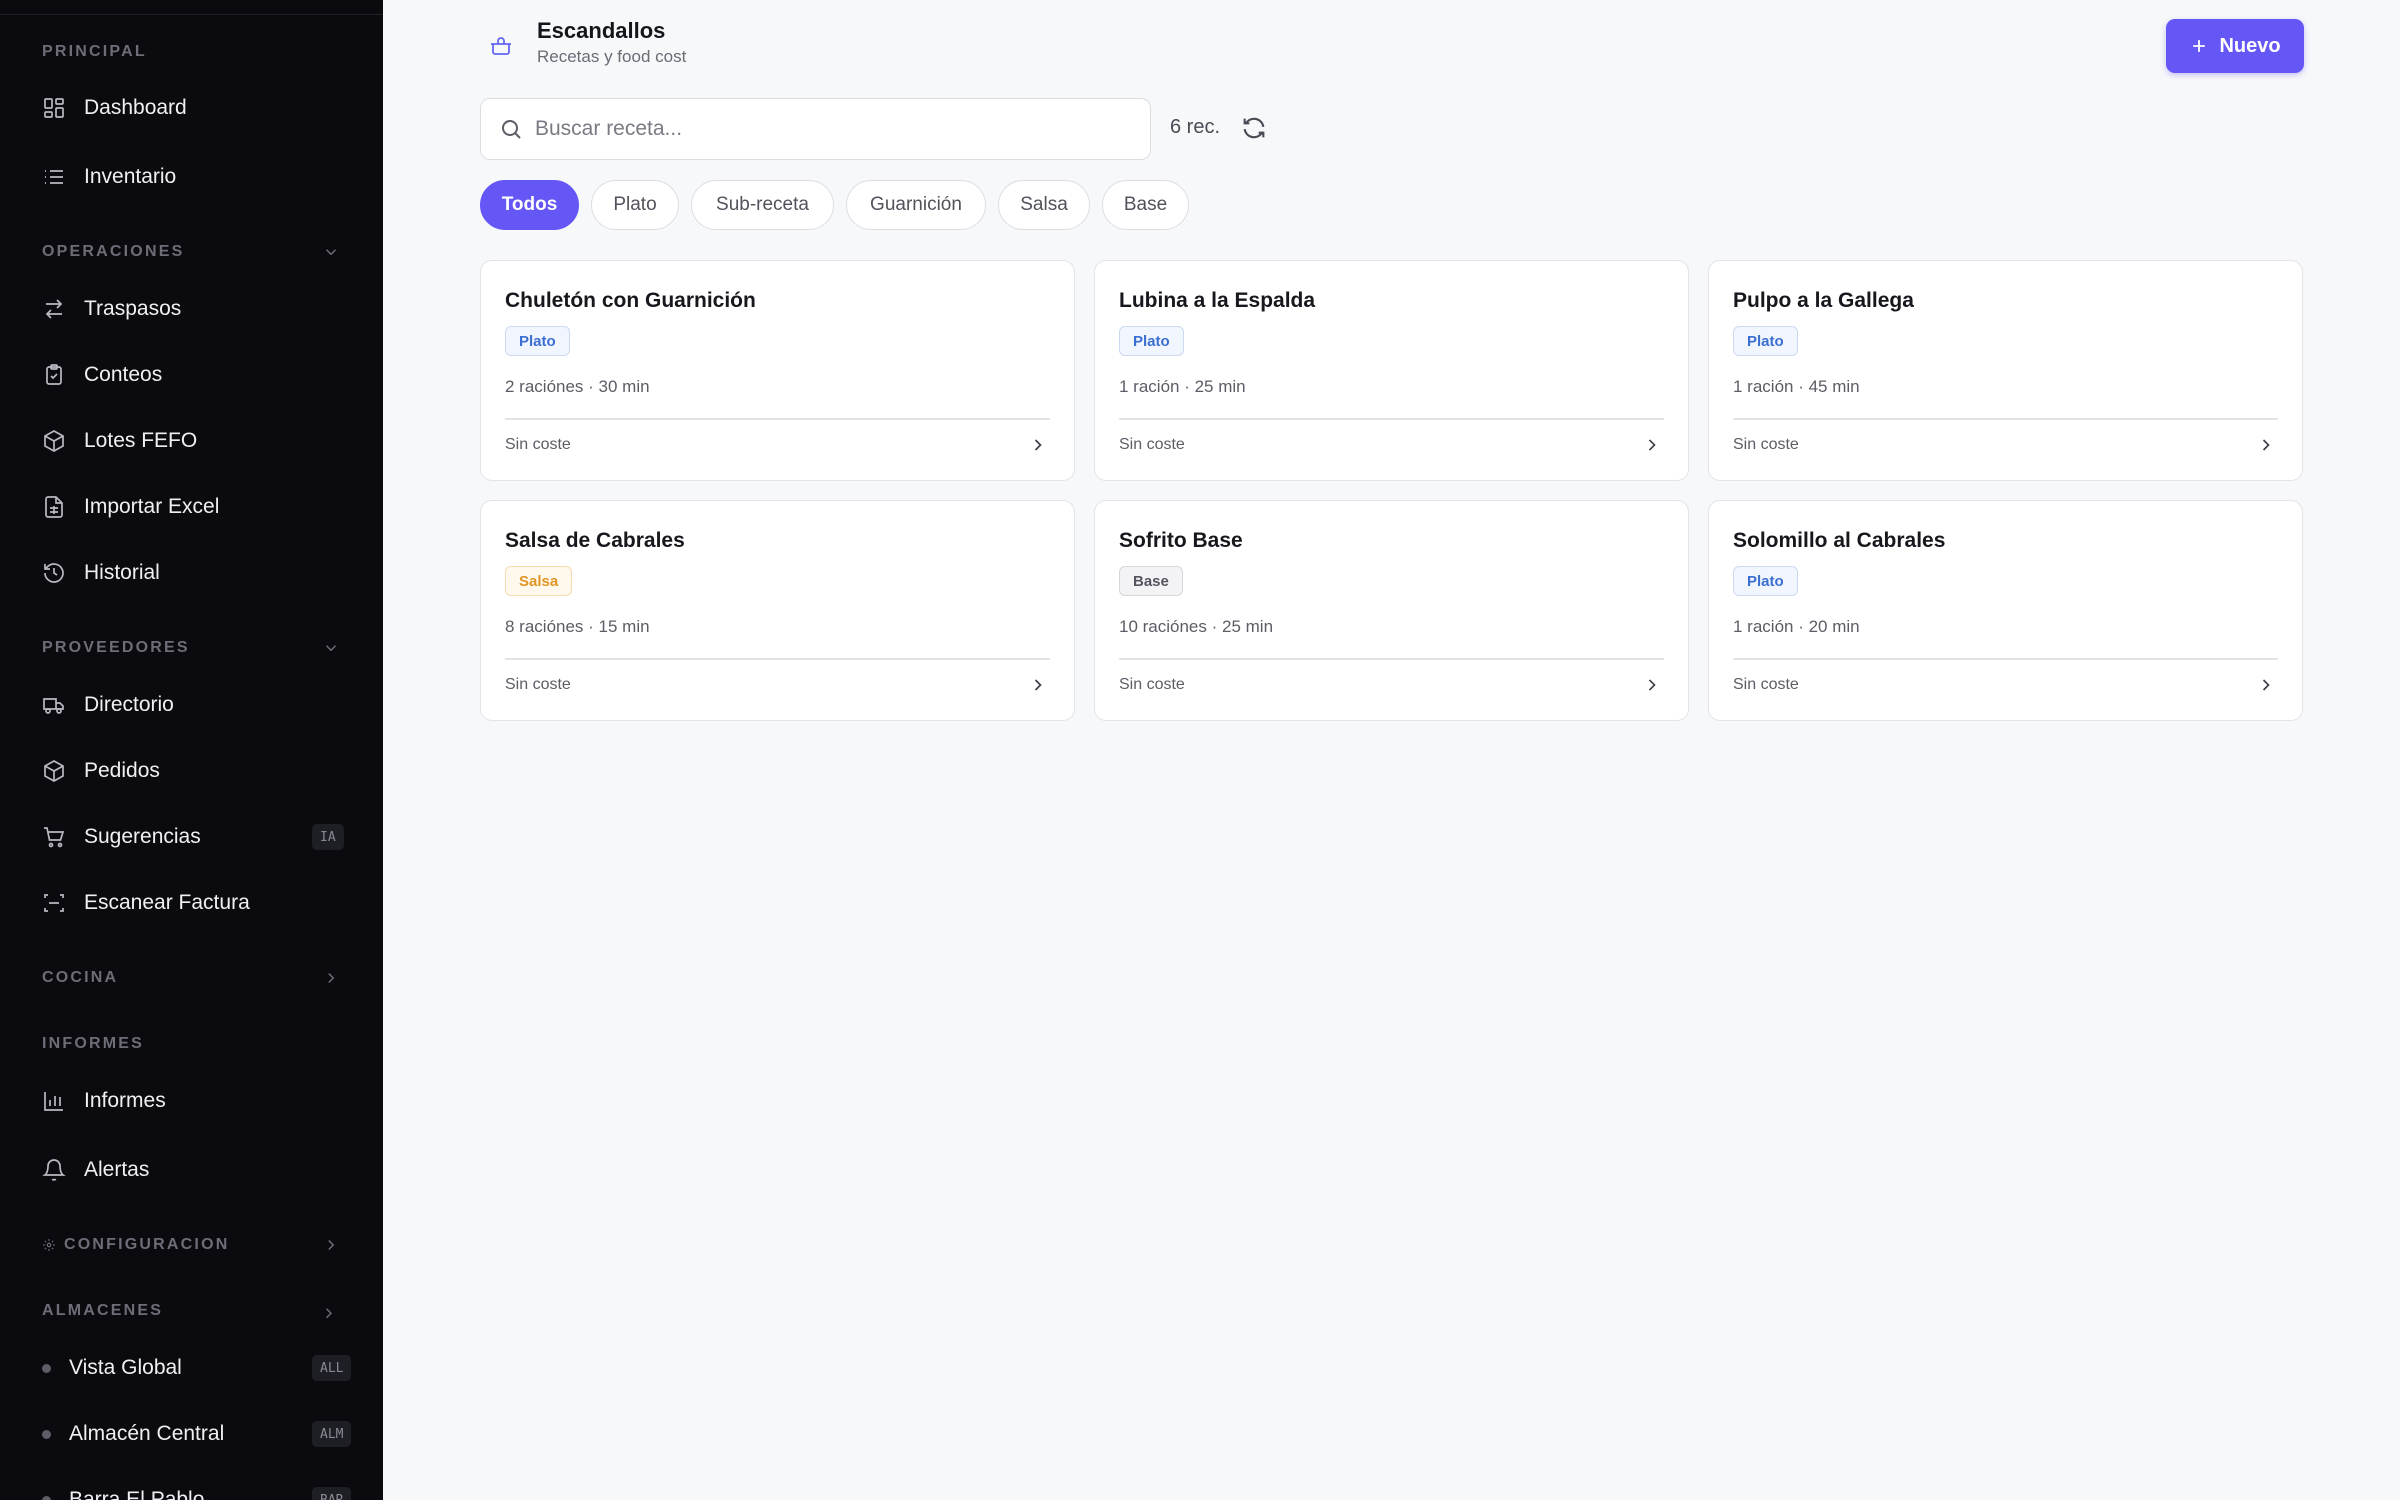  What do you see at coordinates (53, 1101) in the screenshot?
I see `bar-chart-icon` at bounding box center [53, 1101].